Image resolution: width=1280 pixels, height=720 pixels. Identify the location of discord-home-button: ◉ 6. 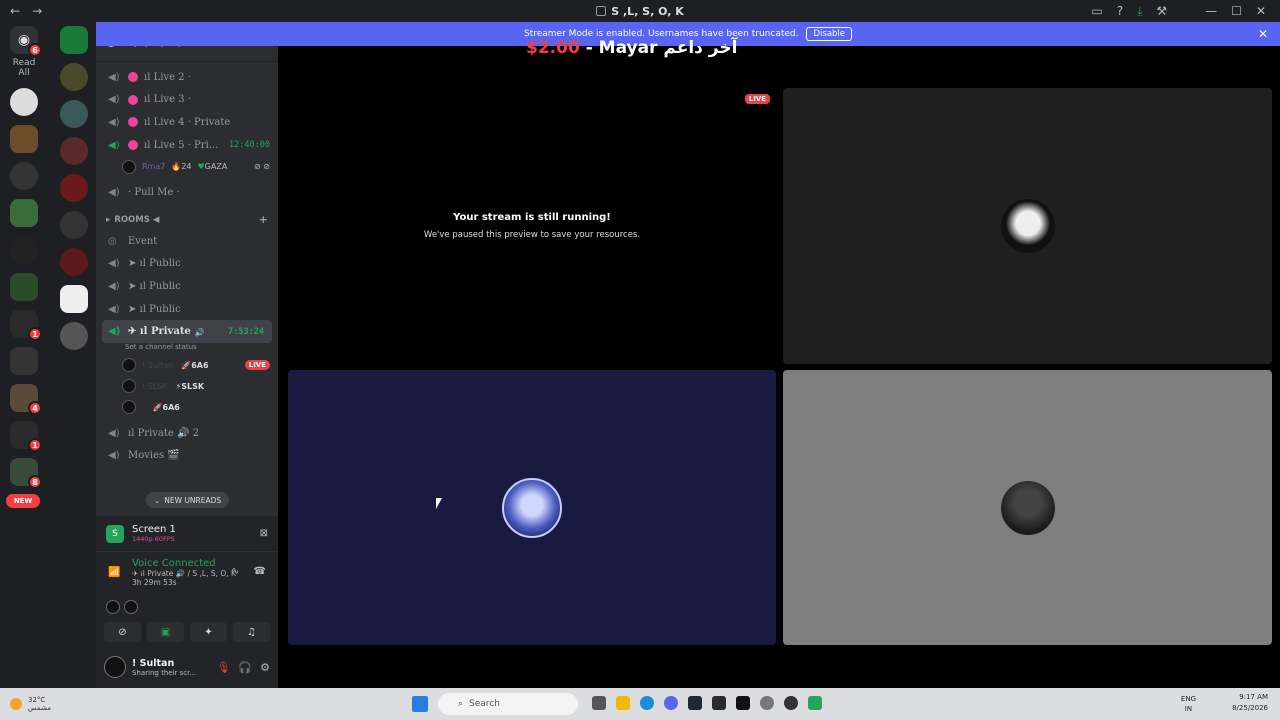
(26, 41).